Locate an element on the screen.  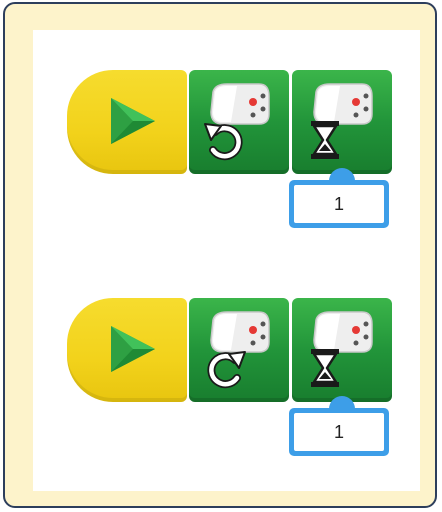
rotate-counterclockwise-icon is located at coordinates (223, 142).